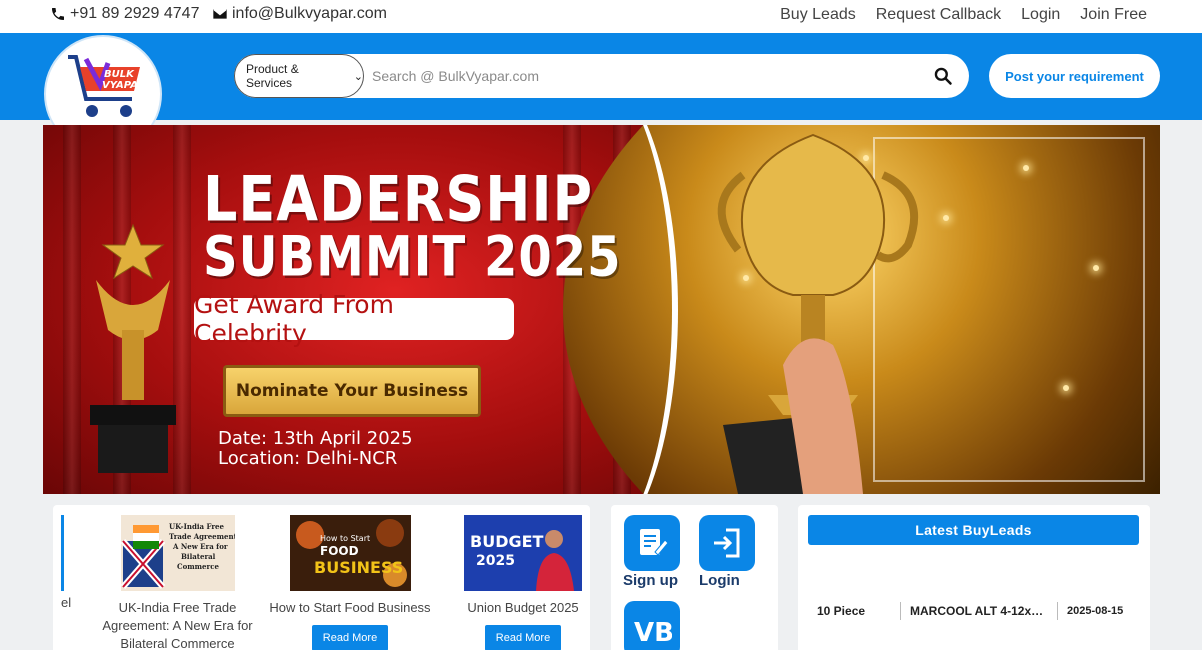 The height and width of the screenshot is (650, 1202). I want to click on svg-text: How to Start, so click(345, 538).